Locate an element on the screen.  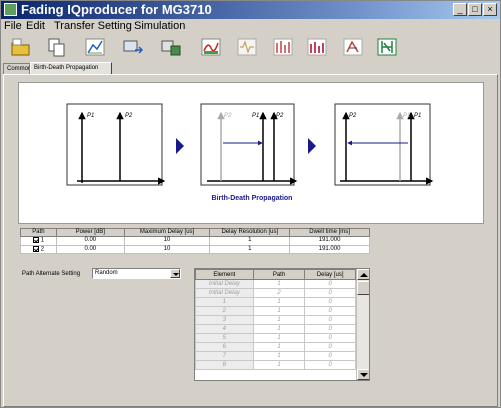
spectrum-icon is located at coordinates (283, 47).